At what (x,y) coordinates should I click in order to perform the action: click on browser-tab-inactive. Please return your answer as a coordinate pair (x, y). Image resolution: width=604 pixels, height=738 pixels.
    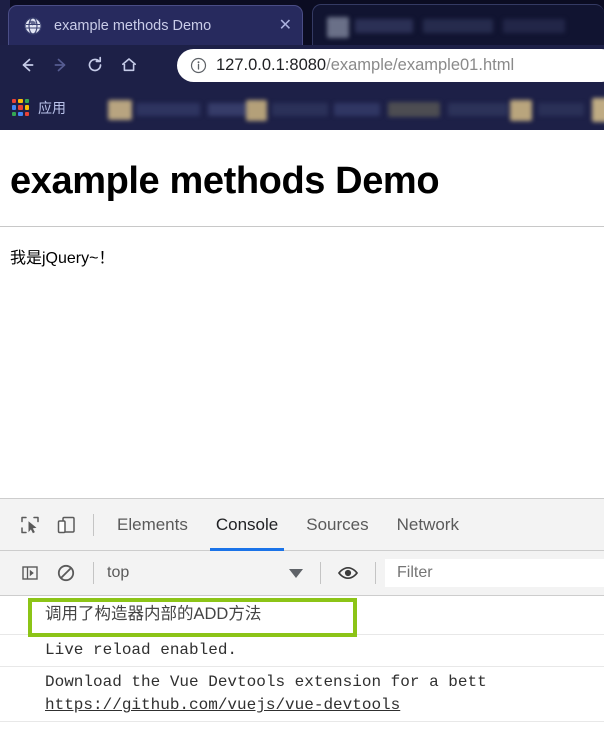
    Looking at the image, I should click on (458, 24).